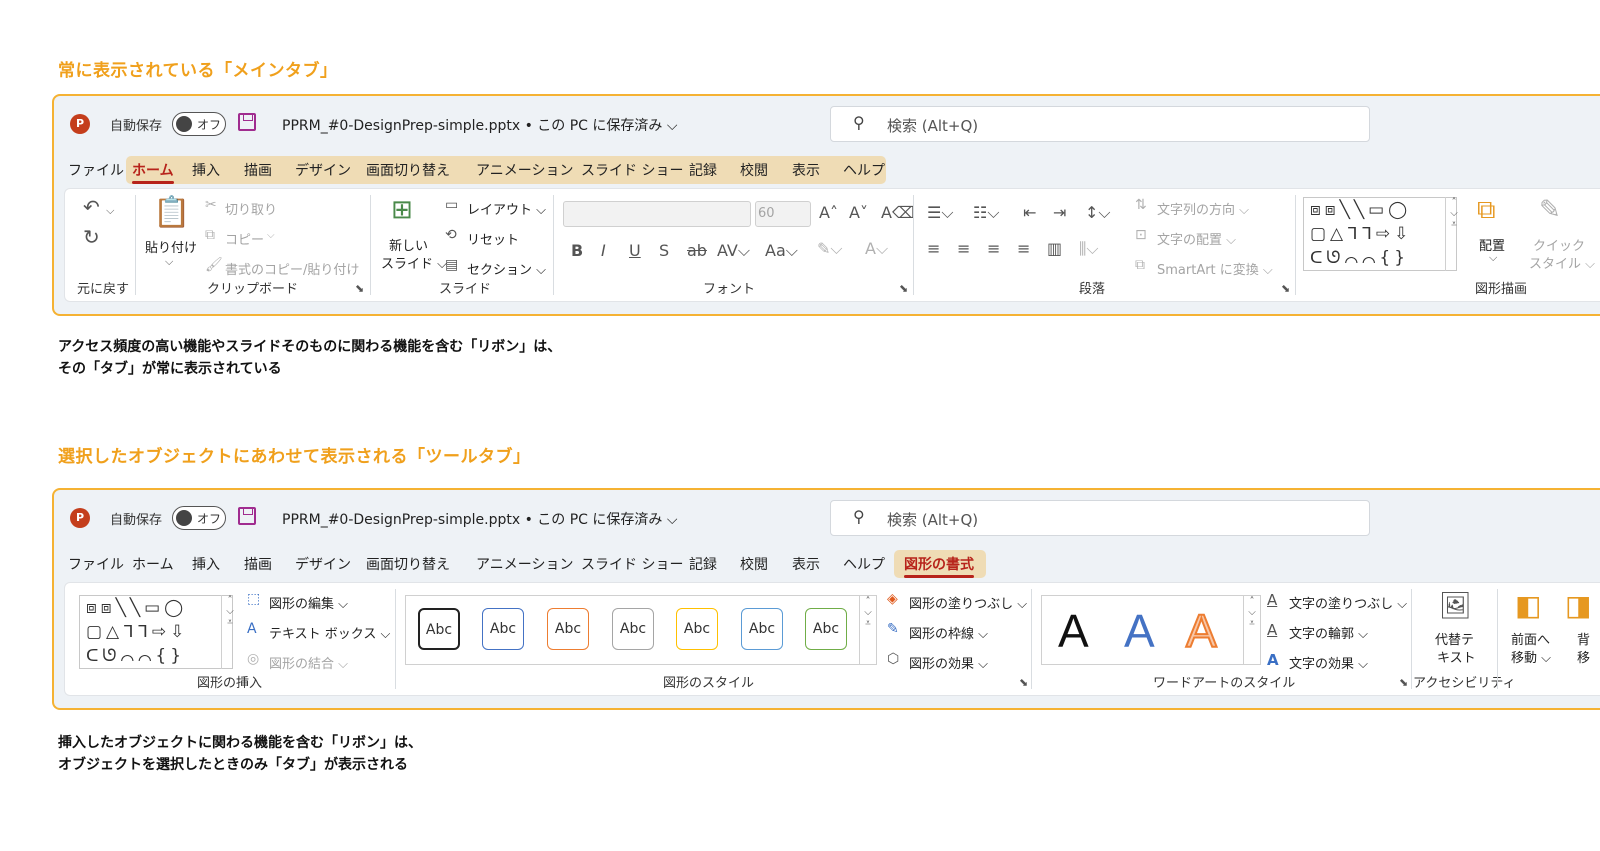 Image resolution: width=1600 pixels, height=851 pixels. I want to click on change-case-icon: Aa⌵, so click(781, 251).